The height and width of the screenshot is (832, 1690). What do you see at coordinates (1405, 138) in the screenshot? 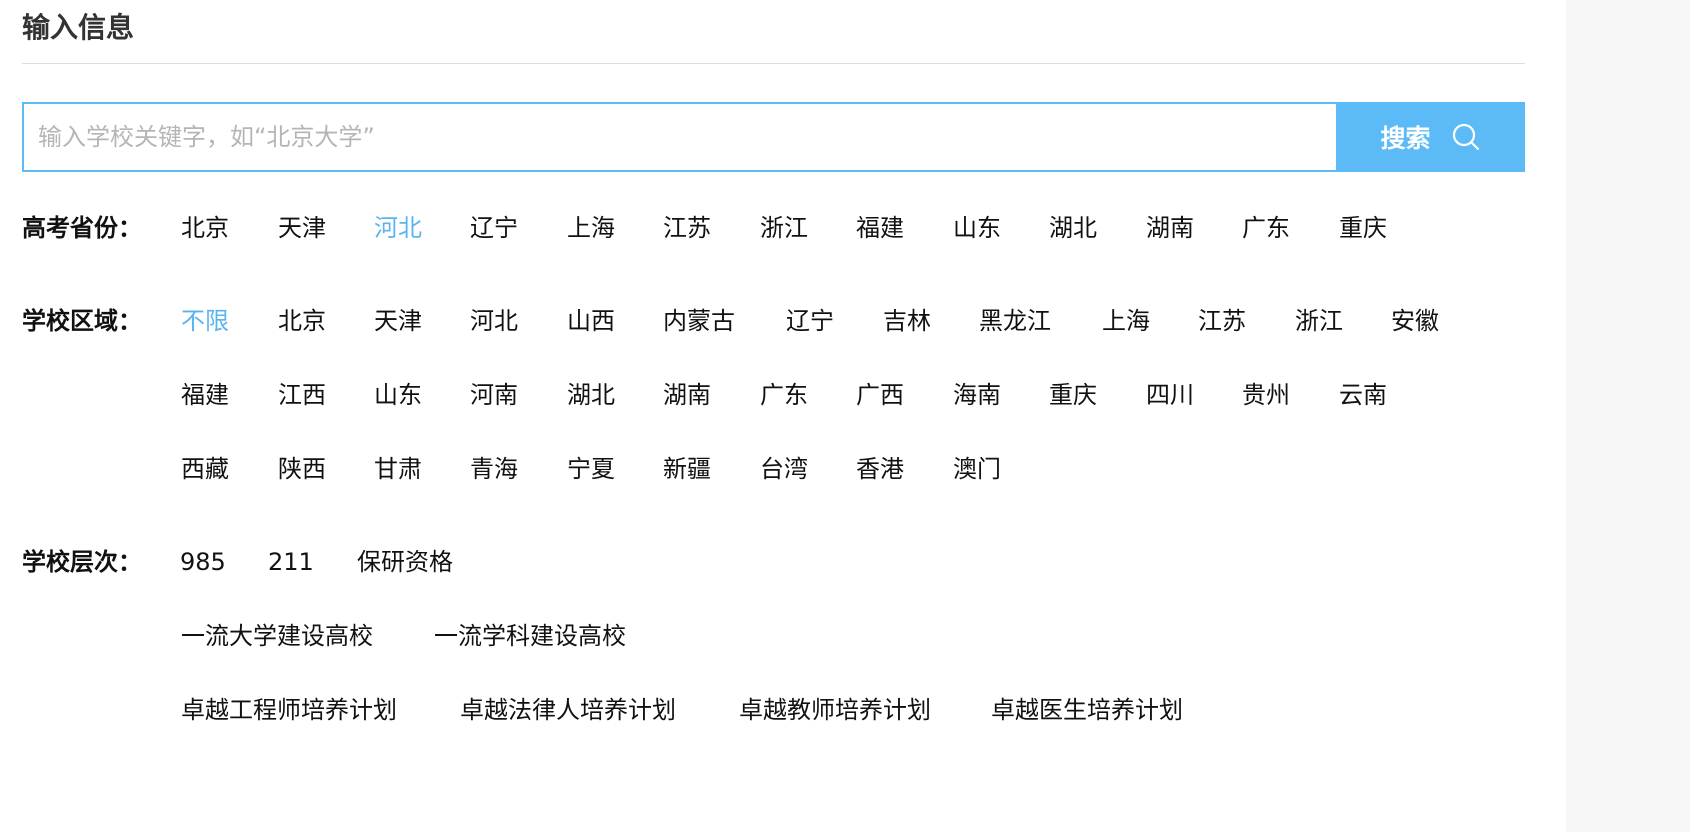
I see `search-button-label: 搜索` at bounding box center [1405, 138].